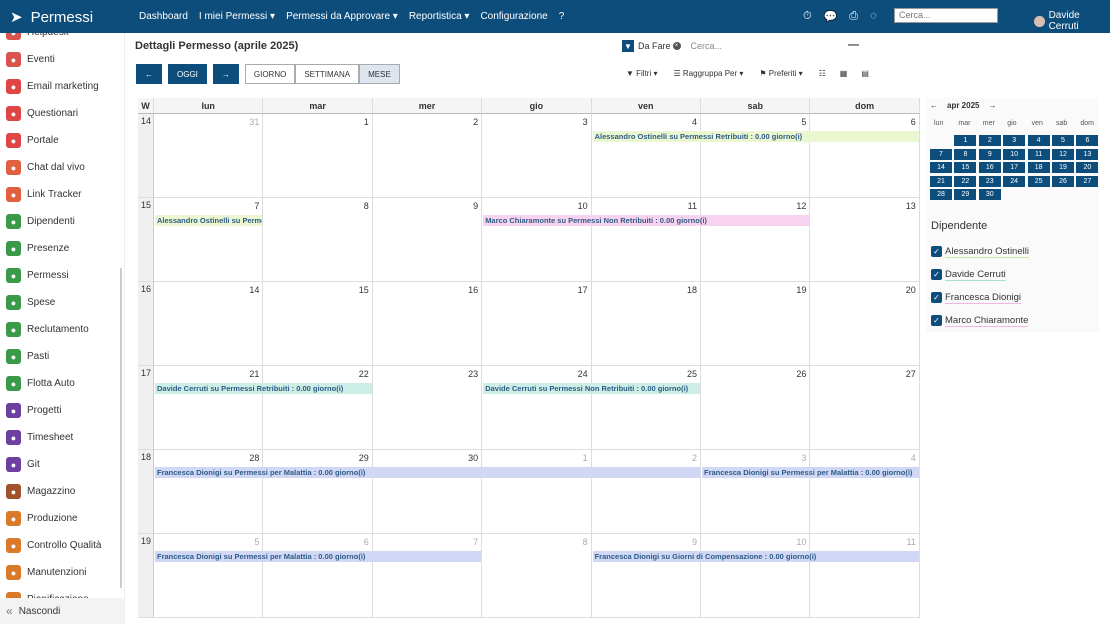 This screenshot has height=624, width=1110. Describe the element at coordinates (646, 240) in the screenshot. I see `day-cell: 11` at that location.